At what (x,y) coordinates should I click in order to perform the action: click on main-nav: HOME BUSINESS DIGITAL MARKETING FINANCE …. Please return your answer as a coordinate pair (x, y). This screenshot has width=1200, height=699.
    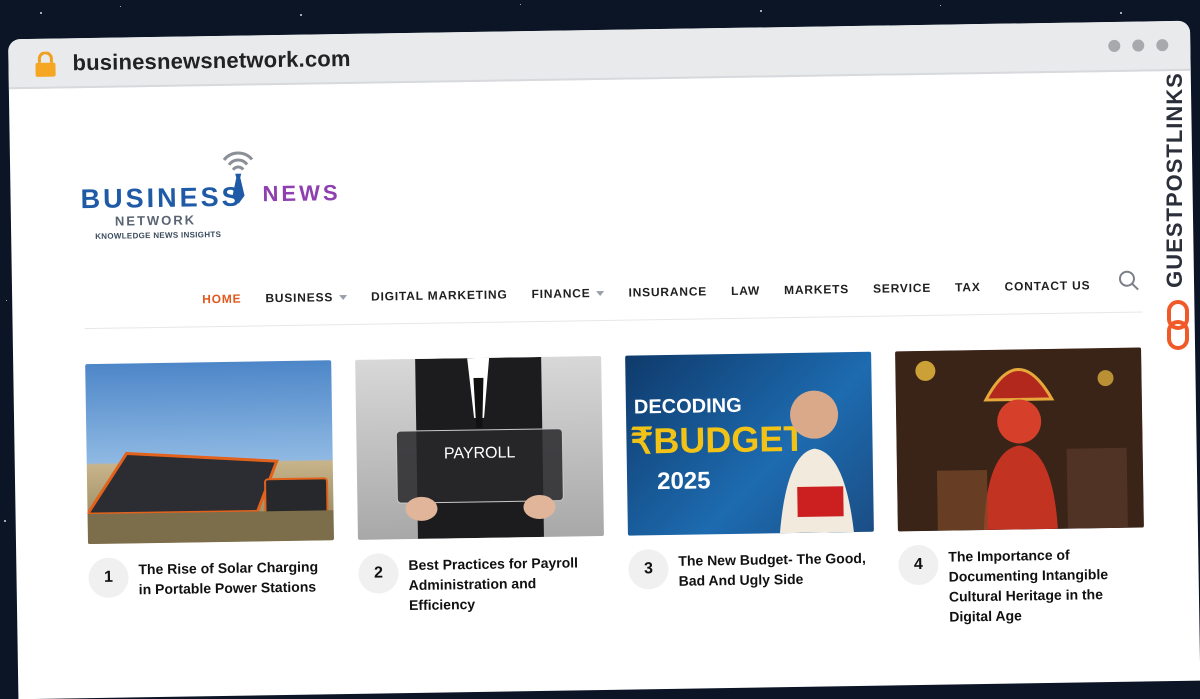
    Looking at the image, I should click on (646, 292).